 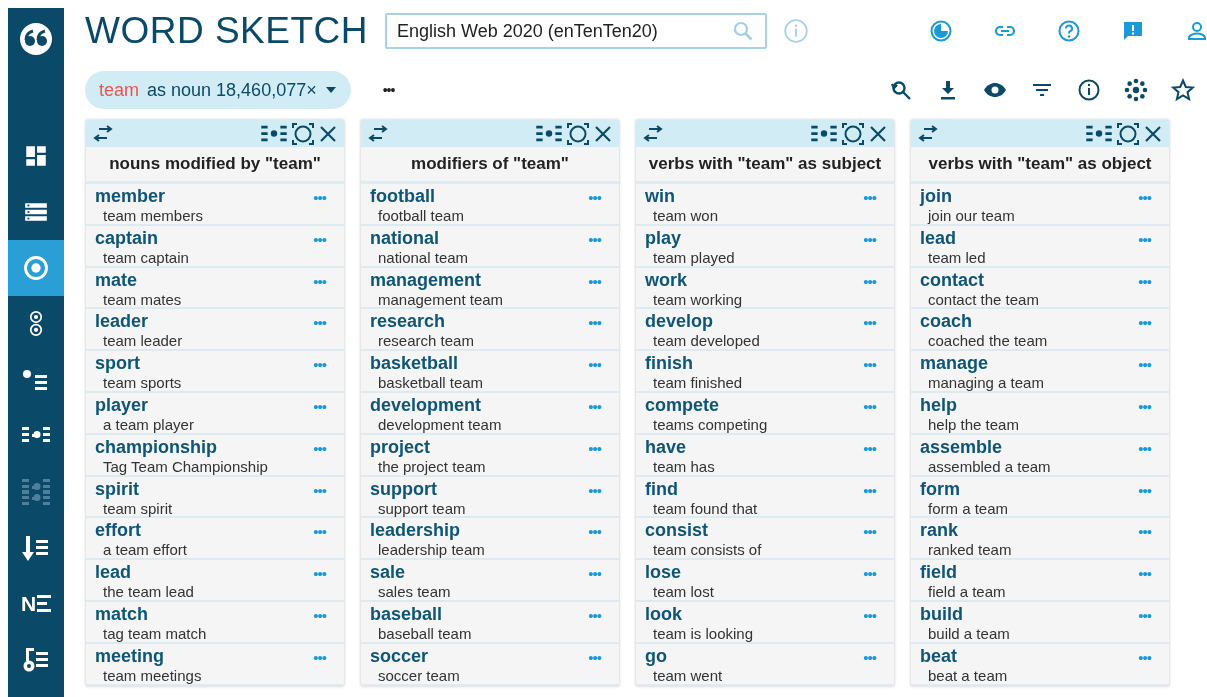 What do you see at coordinates (426, 280) in the screenshot?
I see `collocate-link: management` at bounding box center [426, 280].